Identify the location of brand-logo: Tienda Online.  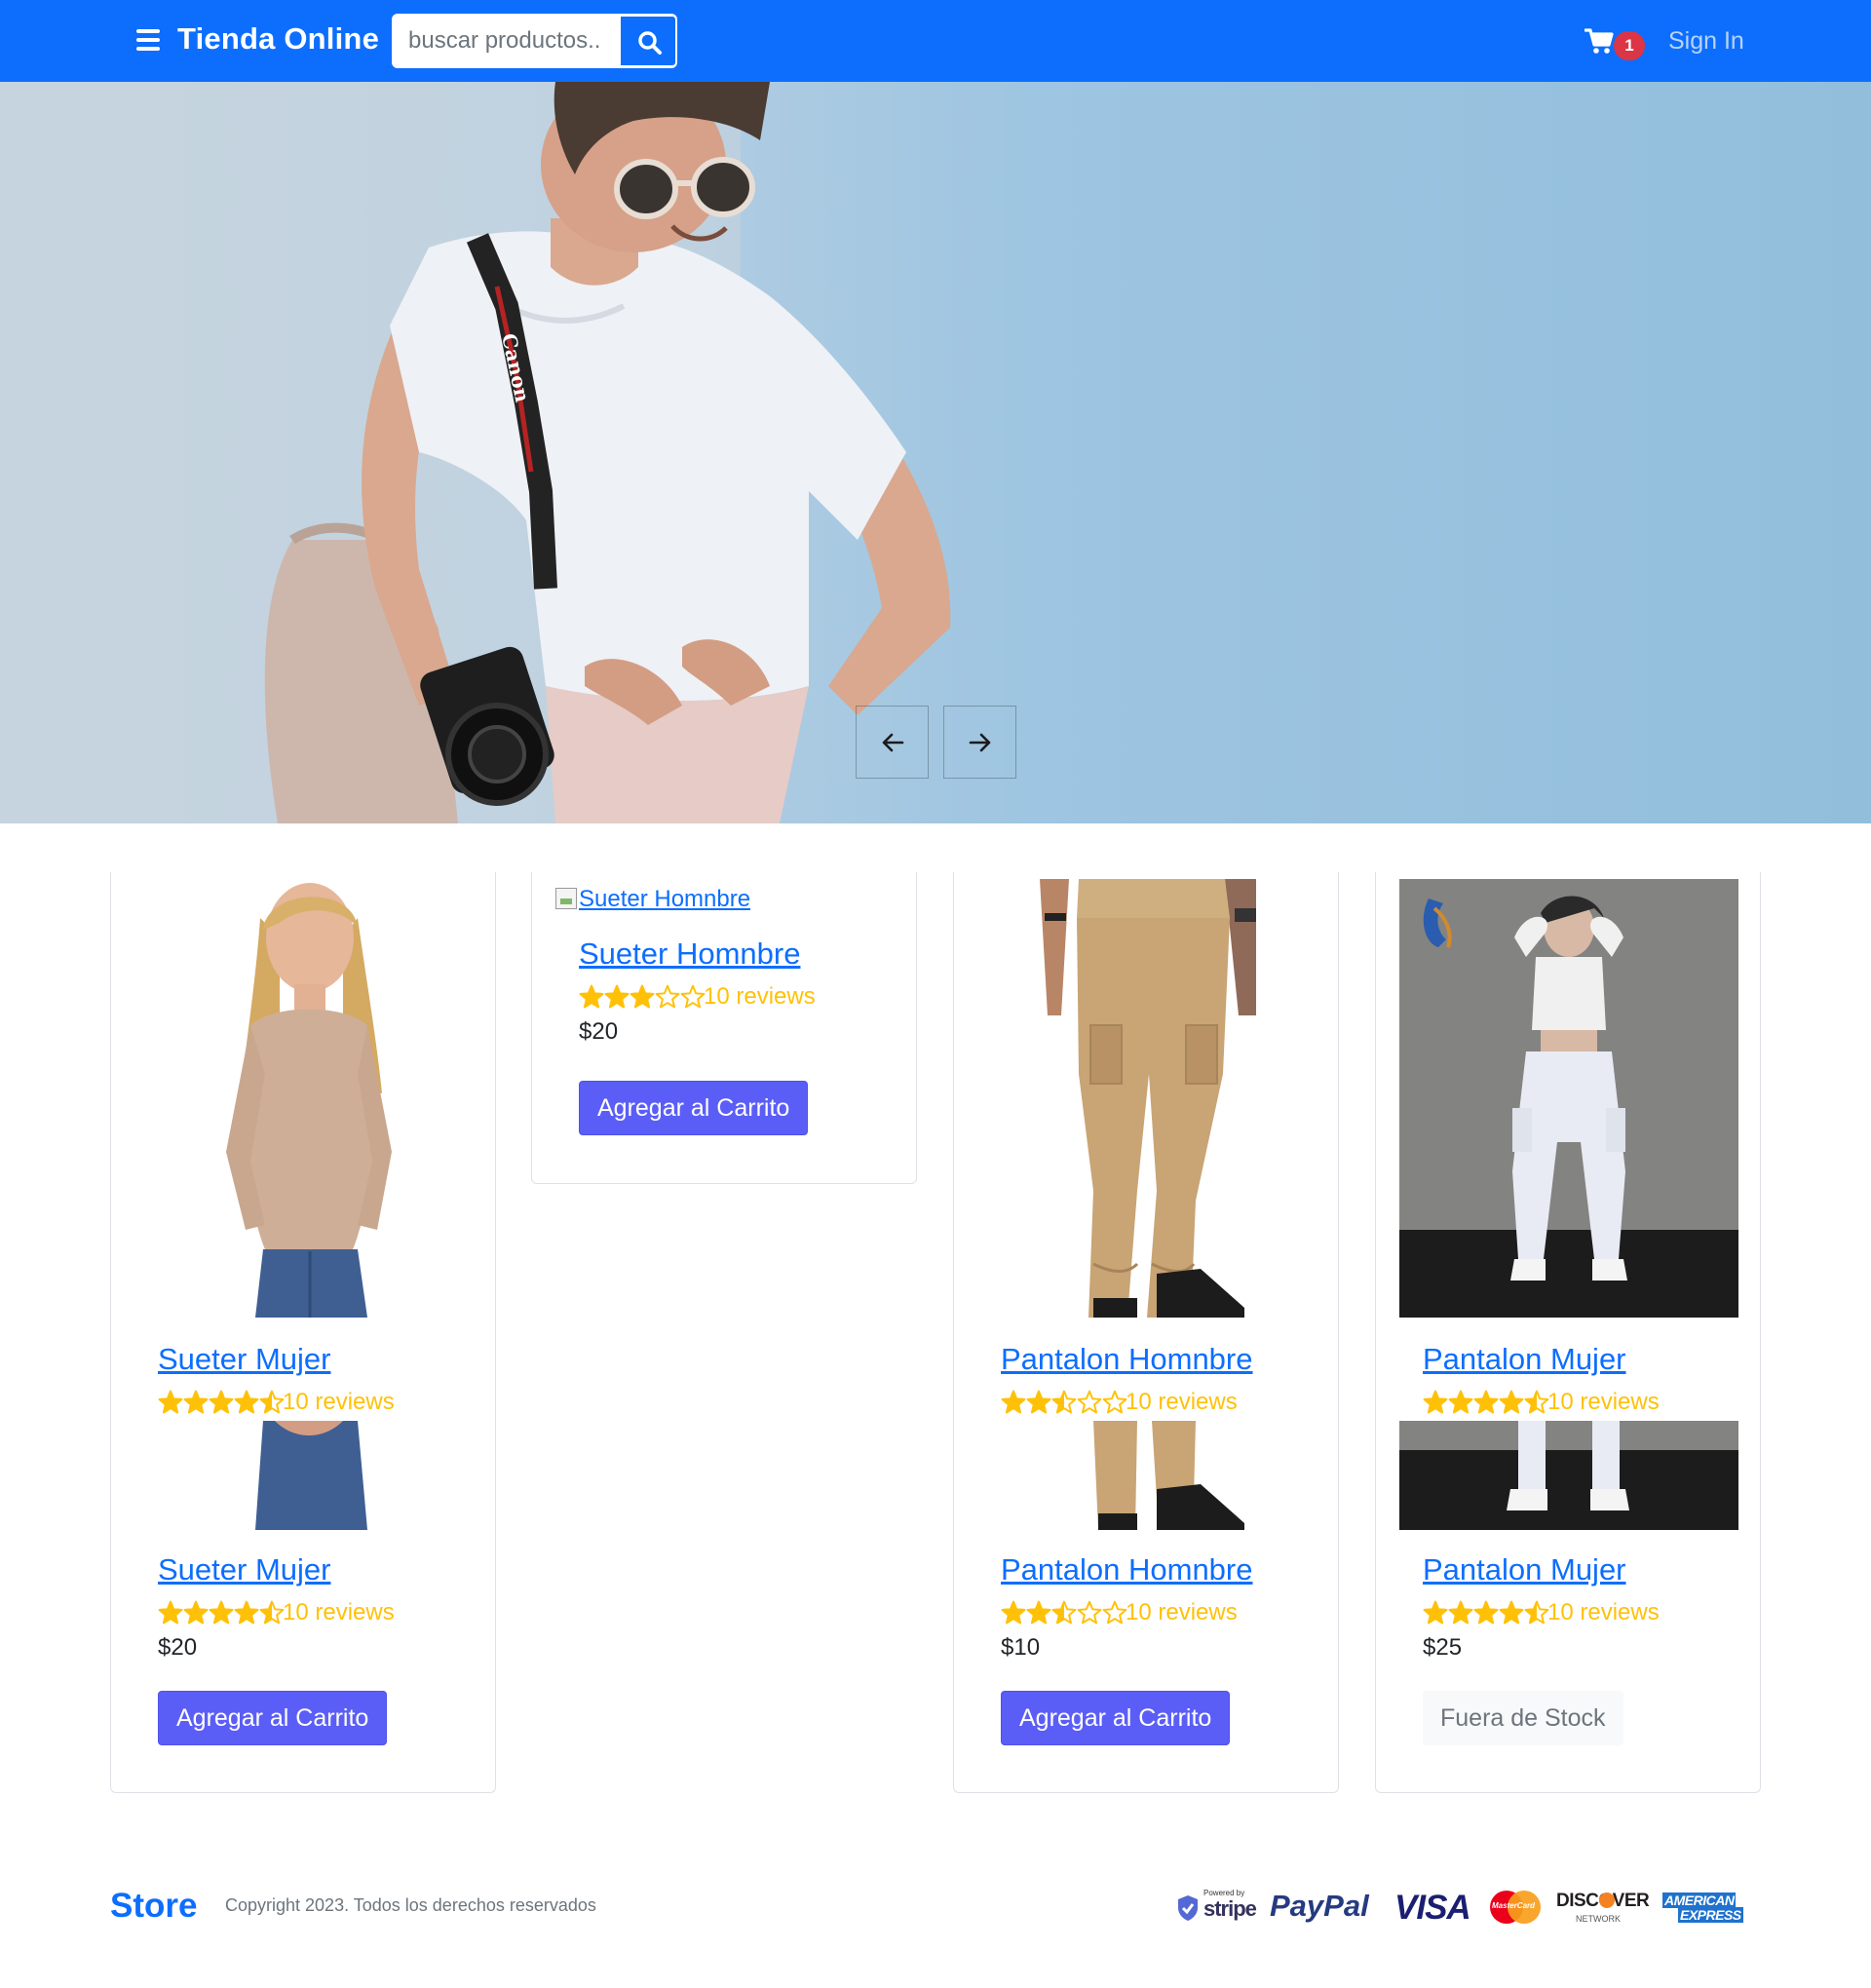
(278, 39).